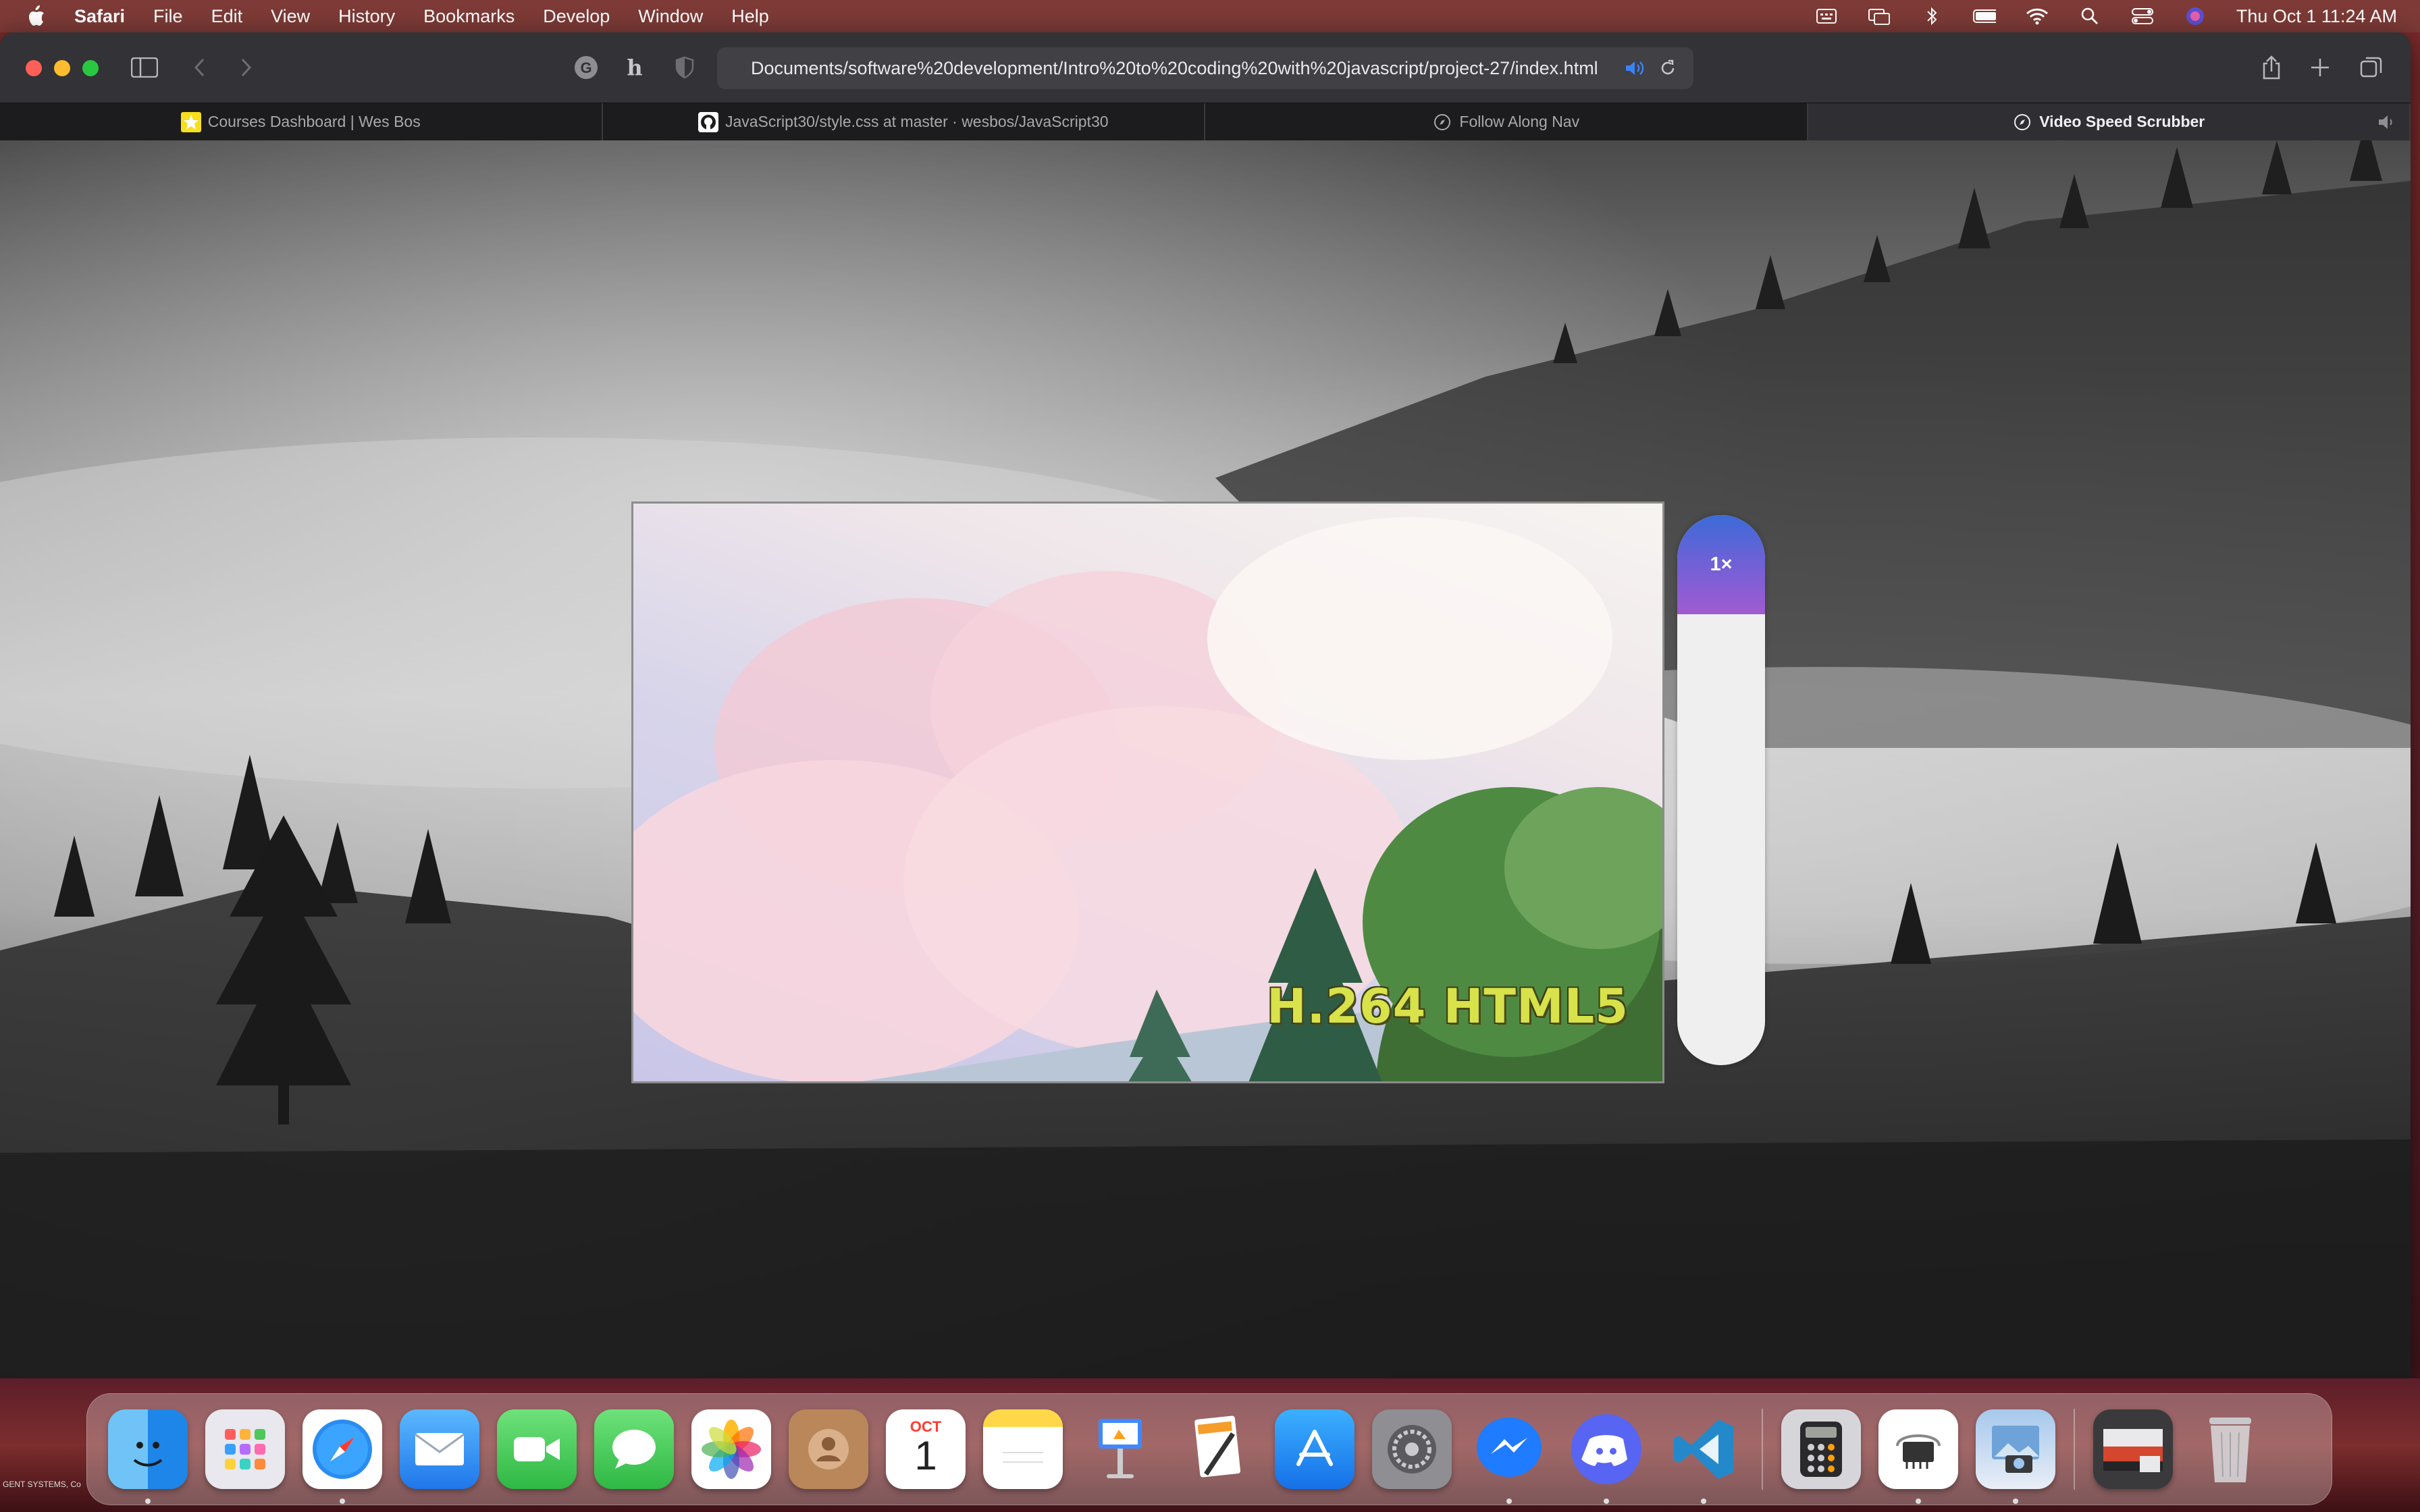  I want to click on downloads-stack-icon, so click(2133, 1449).